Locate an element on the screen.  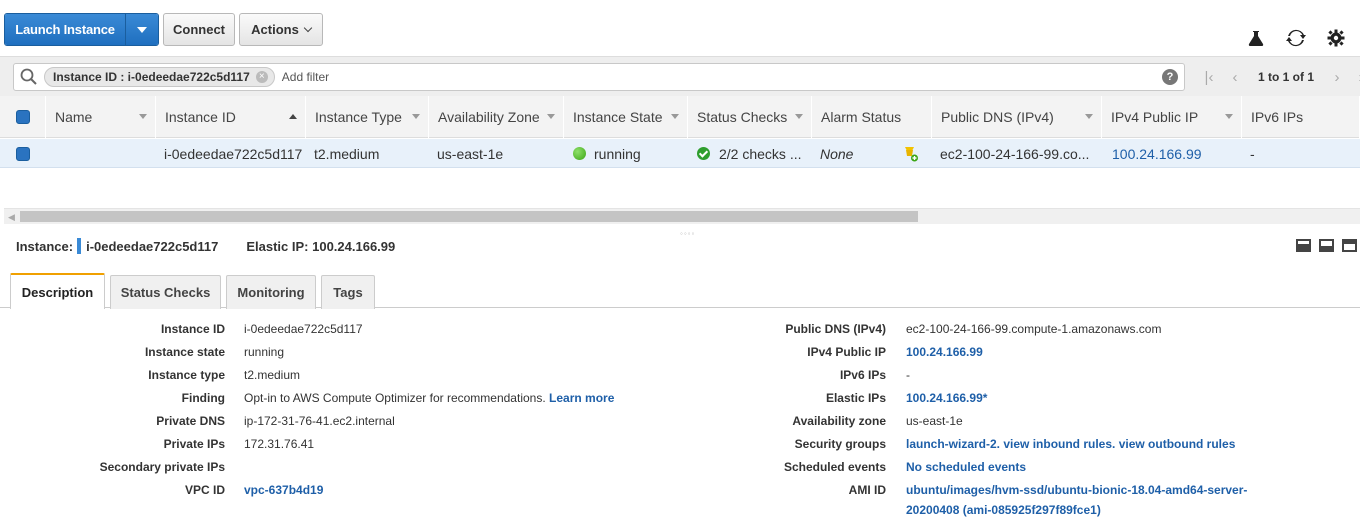
learn-more-link: Learn more is located at coordinates (581, 398).